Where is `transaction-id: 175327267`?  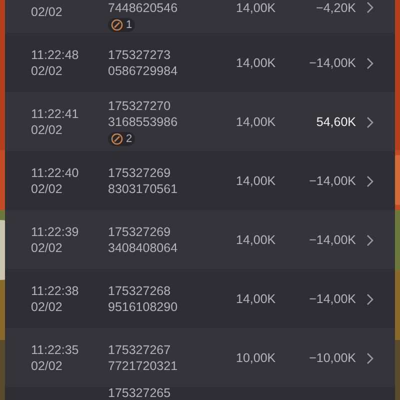
transaction-id: 175327267 is located at coordinates (139, 350).